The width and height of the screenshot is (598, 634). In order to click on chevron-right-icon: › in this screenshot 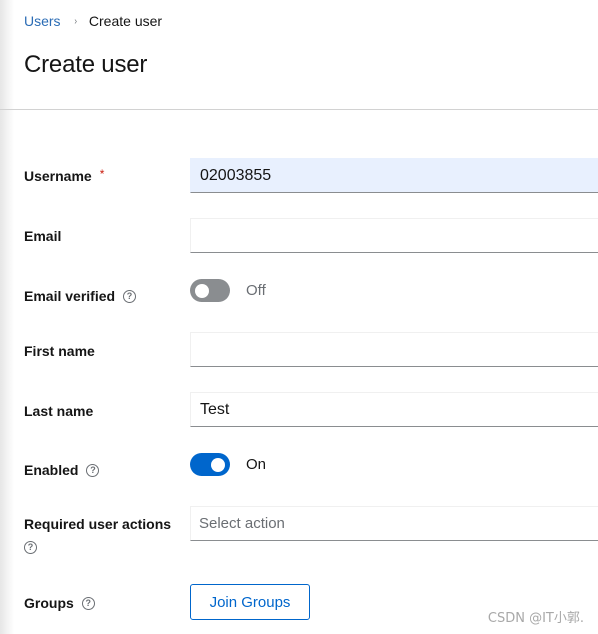, I will do `click(75, 21)`.